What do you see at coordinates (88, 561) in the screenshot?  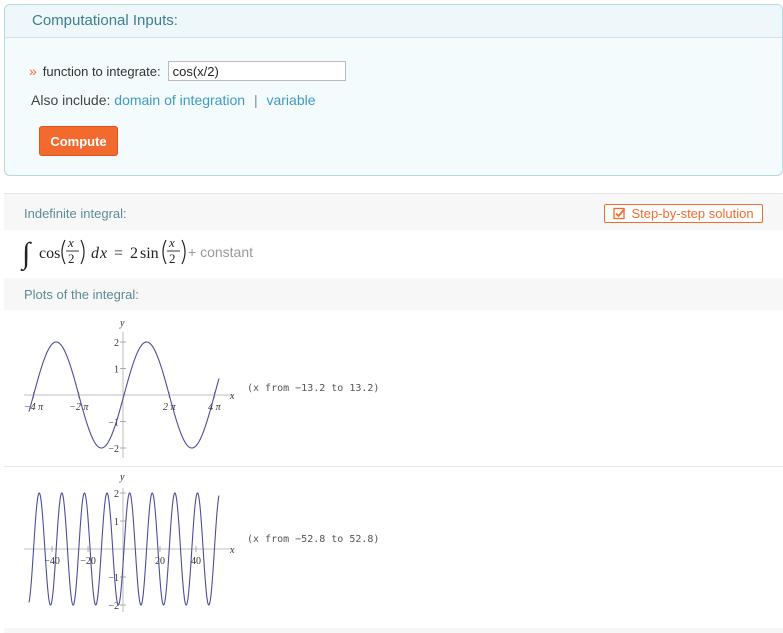 I see `plot2-x-tick-label: −20` at bounding box center [88, 561].